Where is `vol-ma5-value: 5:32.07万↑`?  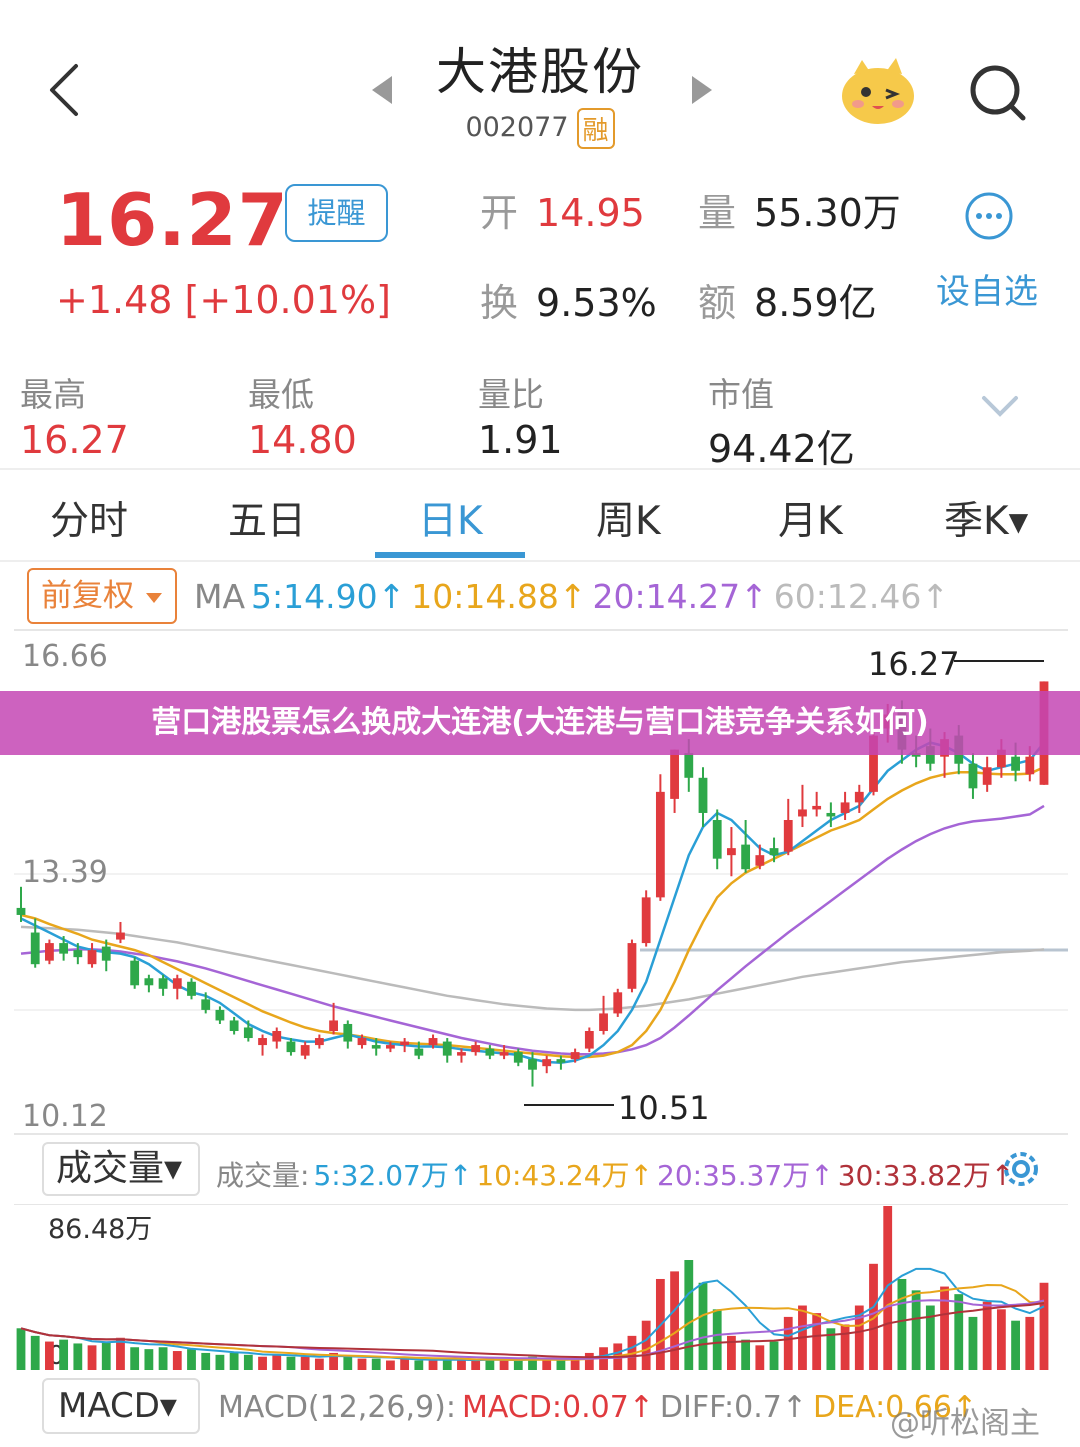
vol-ma5-value: 5:32.07万↑ is located at coordinates (393, 1175).